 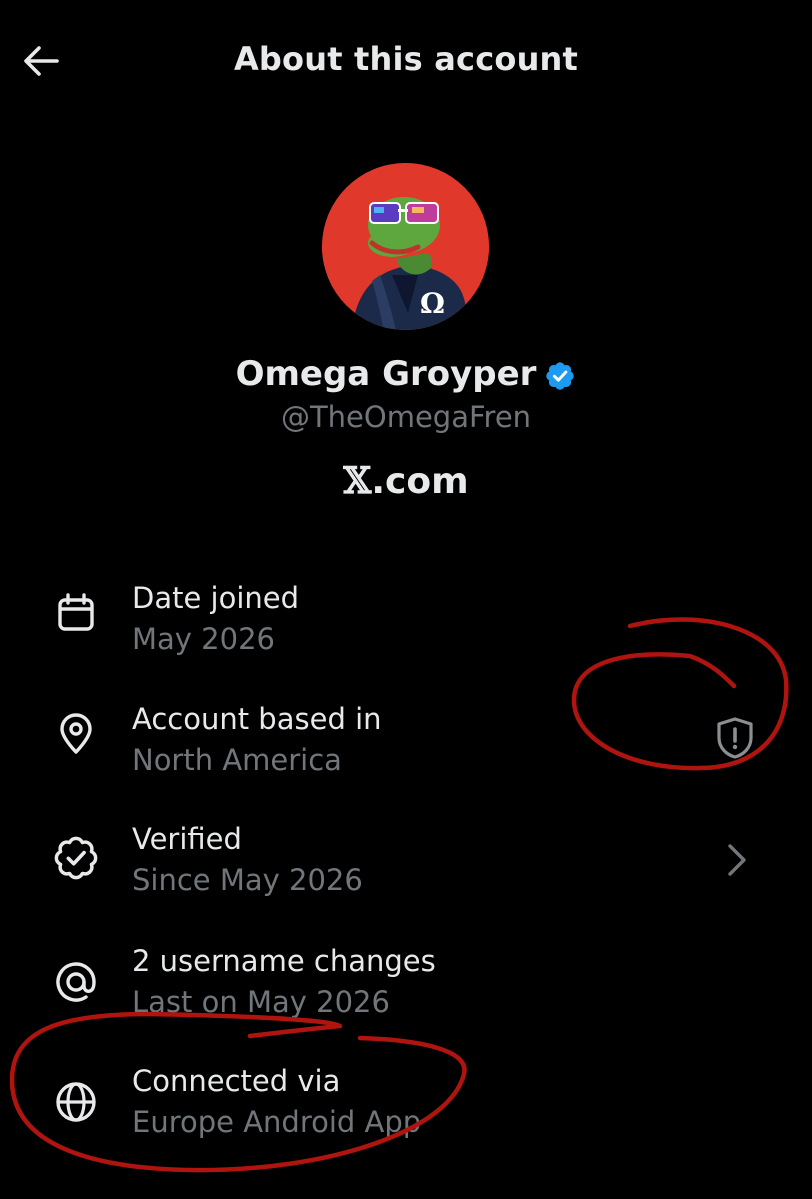 I want to click on row-connected-via: Connected via Europe Android App, so click(x=406, y=1108).